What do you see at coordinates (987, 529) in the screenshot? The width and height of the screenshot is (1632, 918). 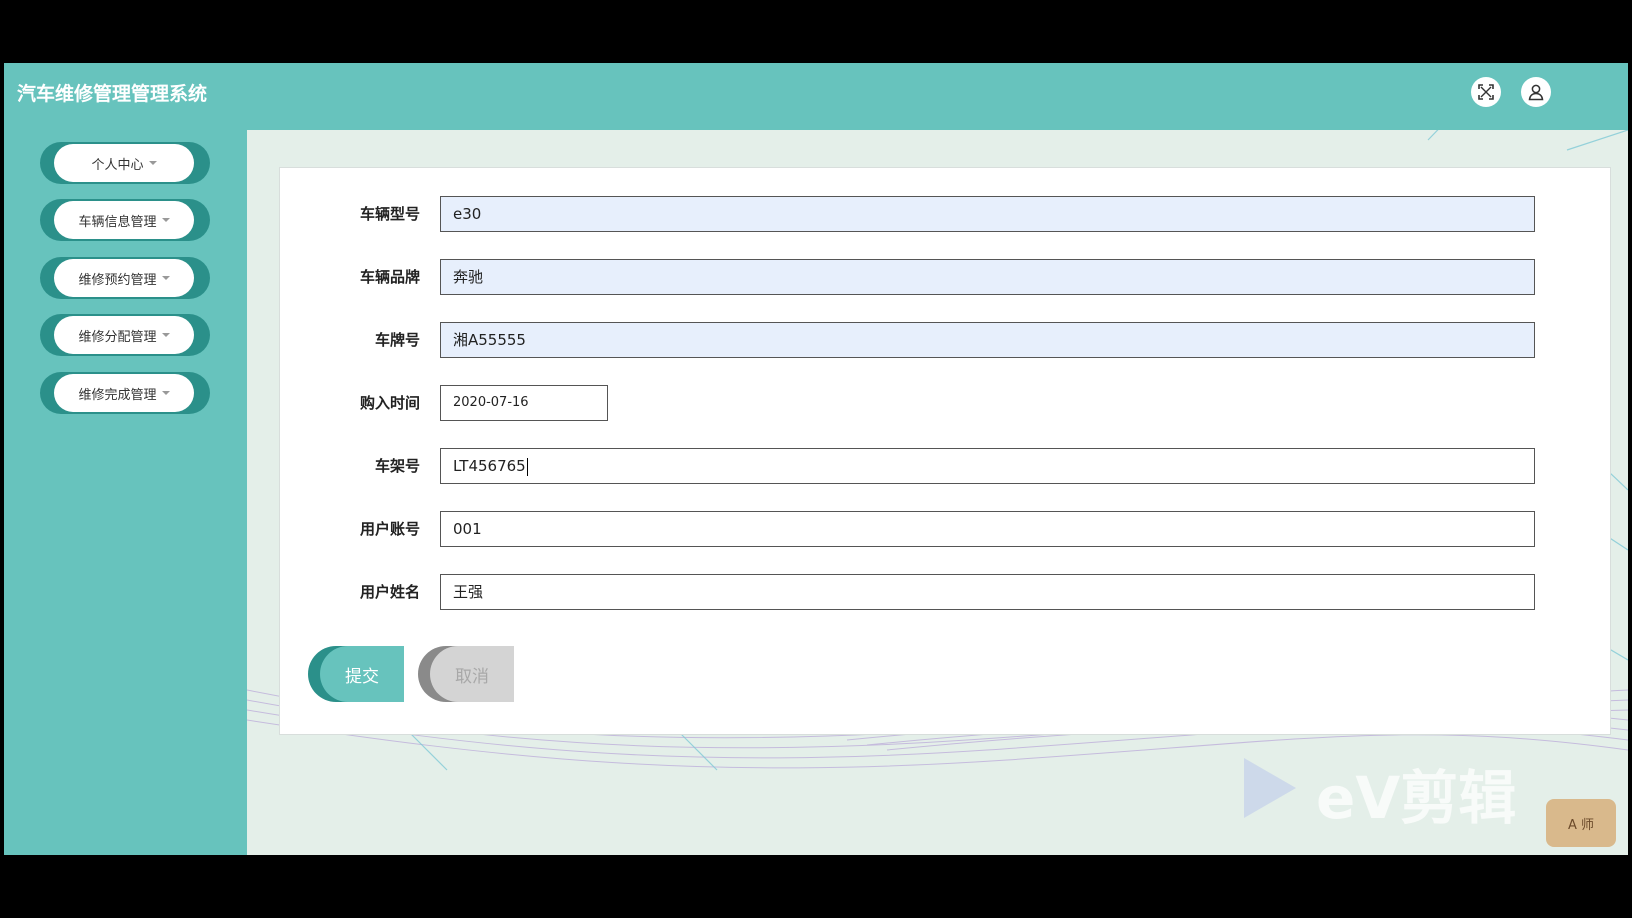 I see `user-account-input: 001` at bounding box center [987, 529].